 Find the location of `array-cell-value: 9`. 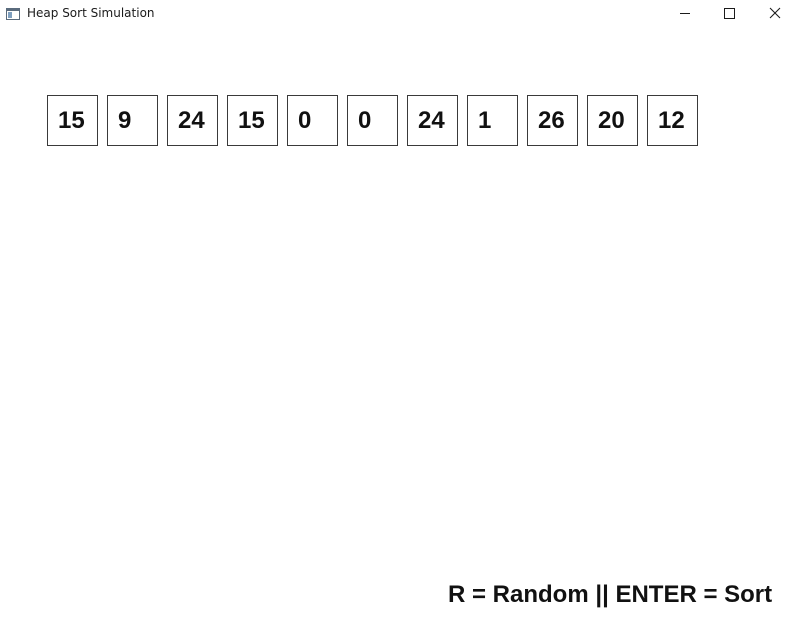

array-cell-value: 9 is located at coordinates (125, 120).